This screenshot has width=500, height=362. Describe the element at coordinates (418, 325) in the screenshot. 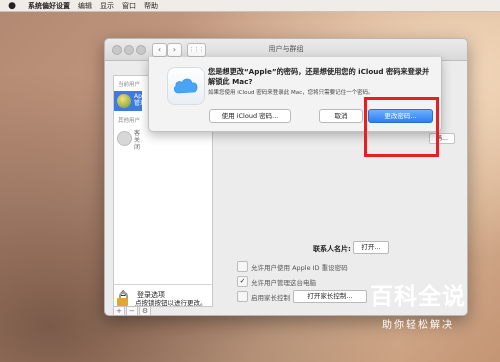

I see `watermark-subtitle: 助你轻松解决` at that location.